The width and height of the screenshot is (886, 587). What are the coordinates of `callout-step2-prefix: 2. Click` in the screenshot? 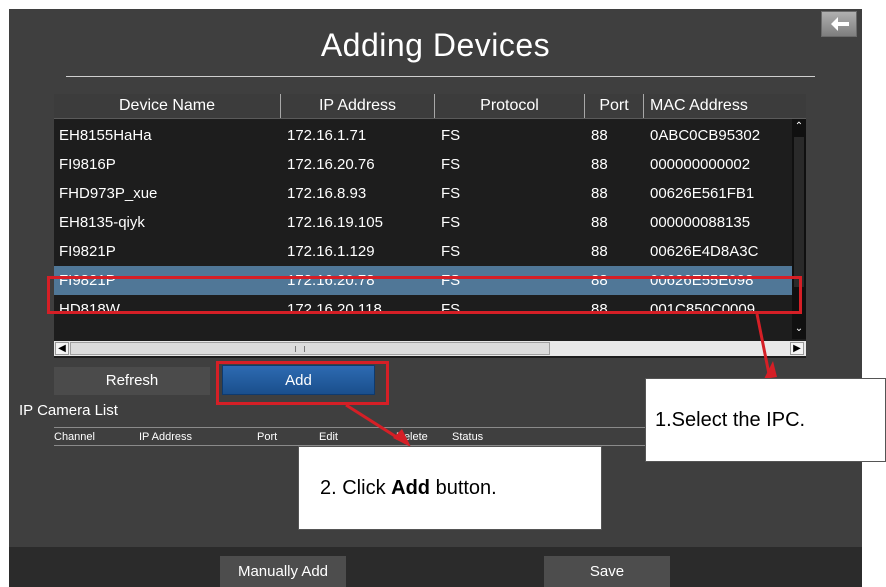 It's located at (356, 488).